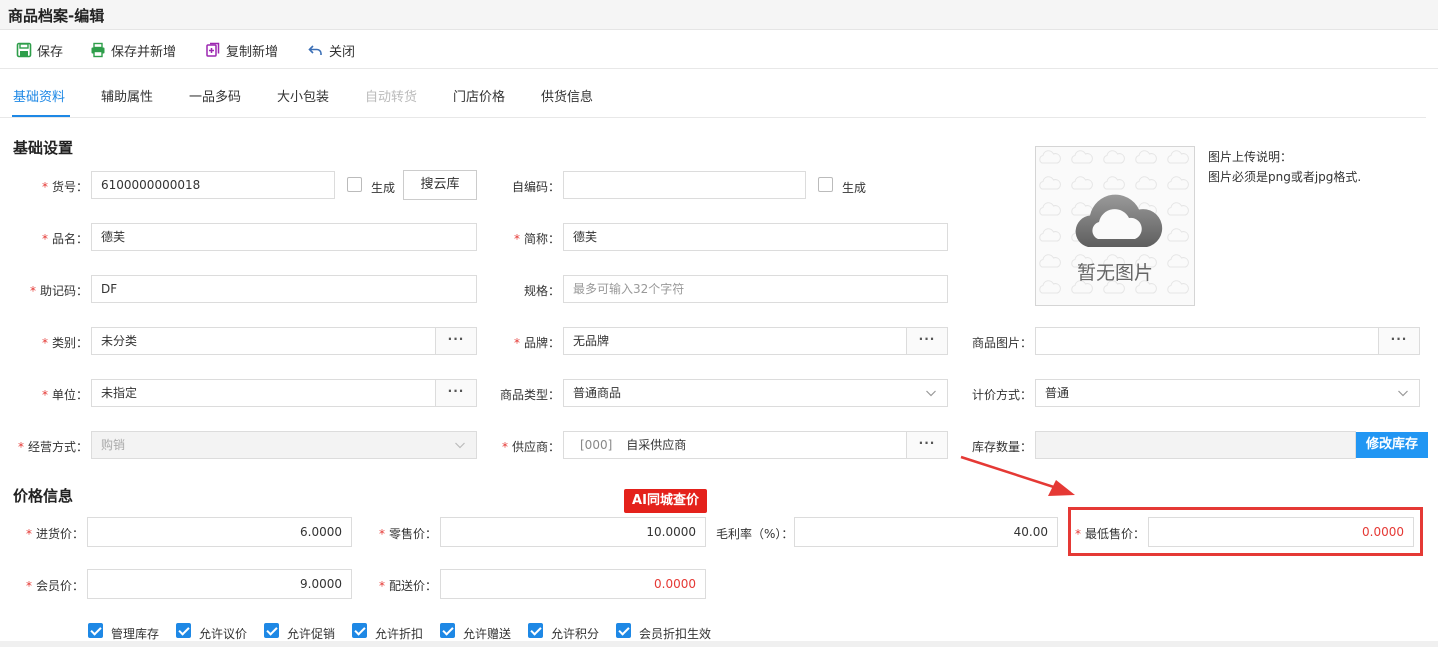 The image size is (1438, 647). What do you see at coordinates (52, 447) in the screenshot?
I see `business-mode-label: * 经营方式：` at bounding box center [52, 447].